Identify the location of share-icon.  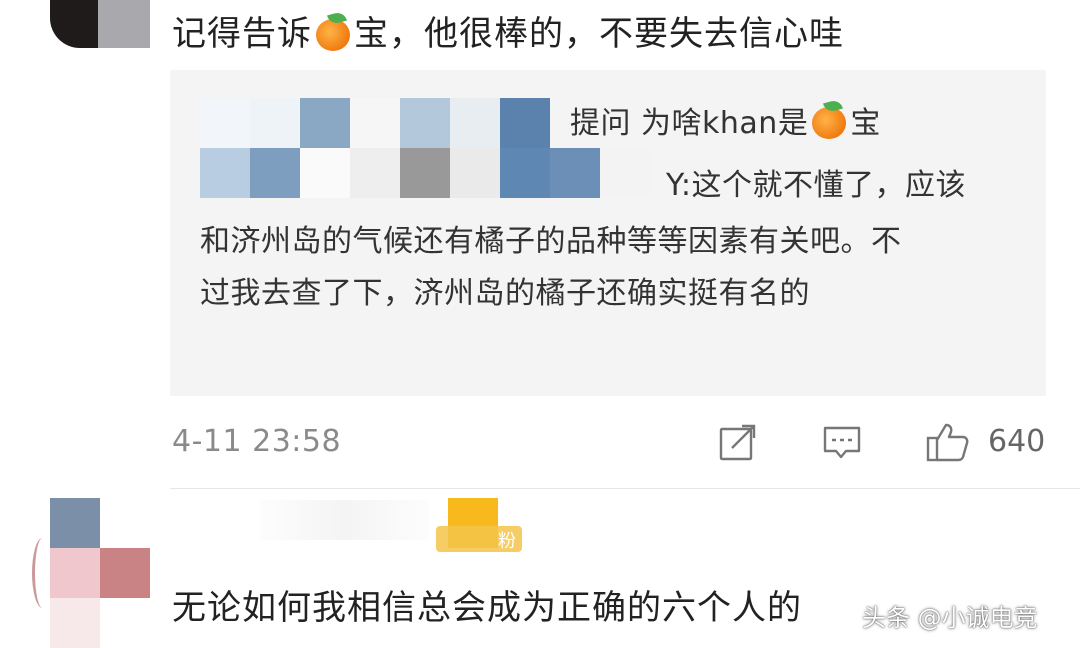
(738, 442).